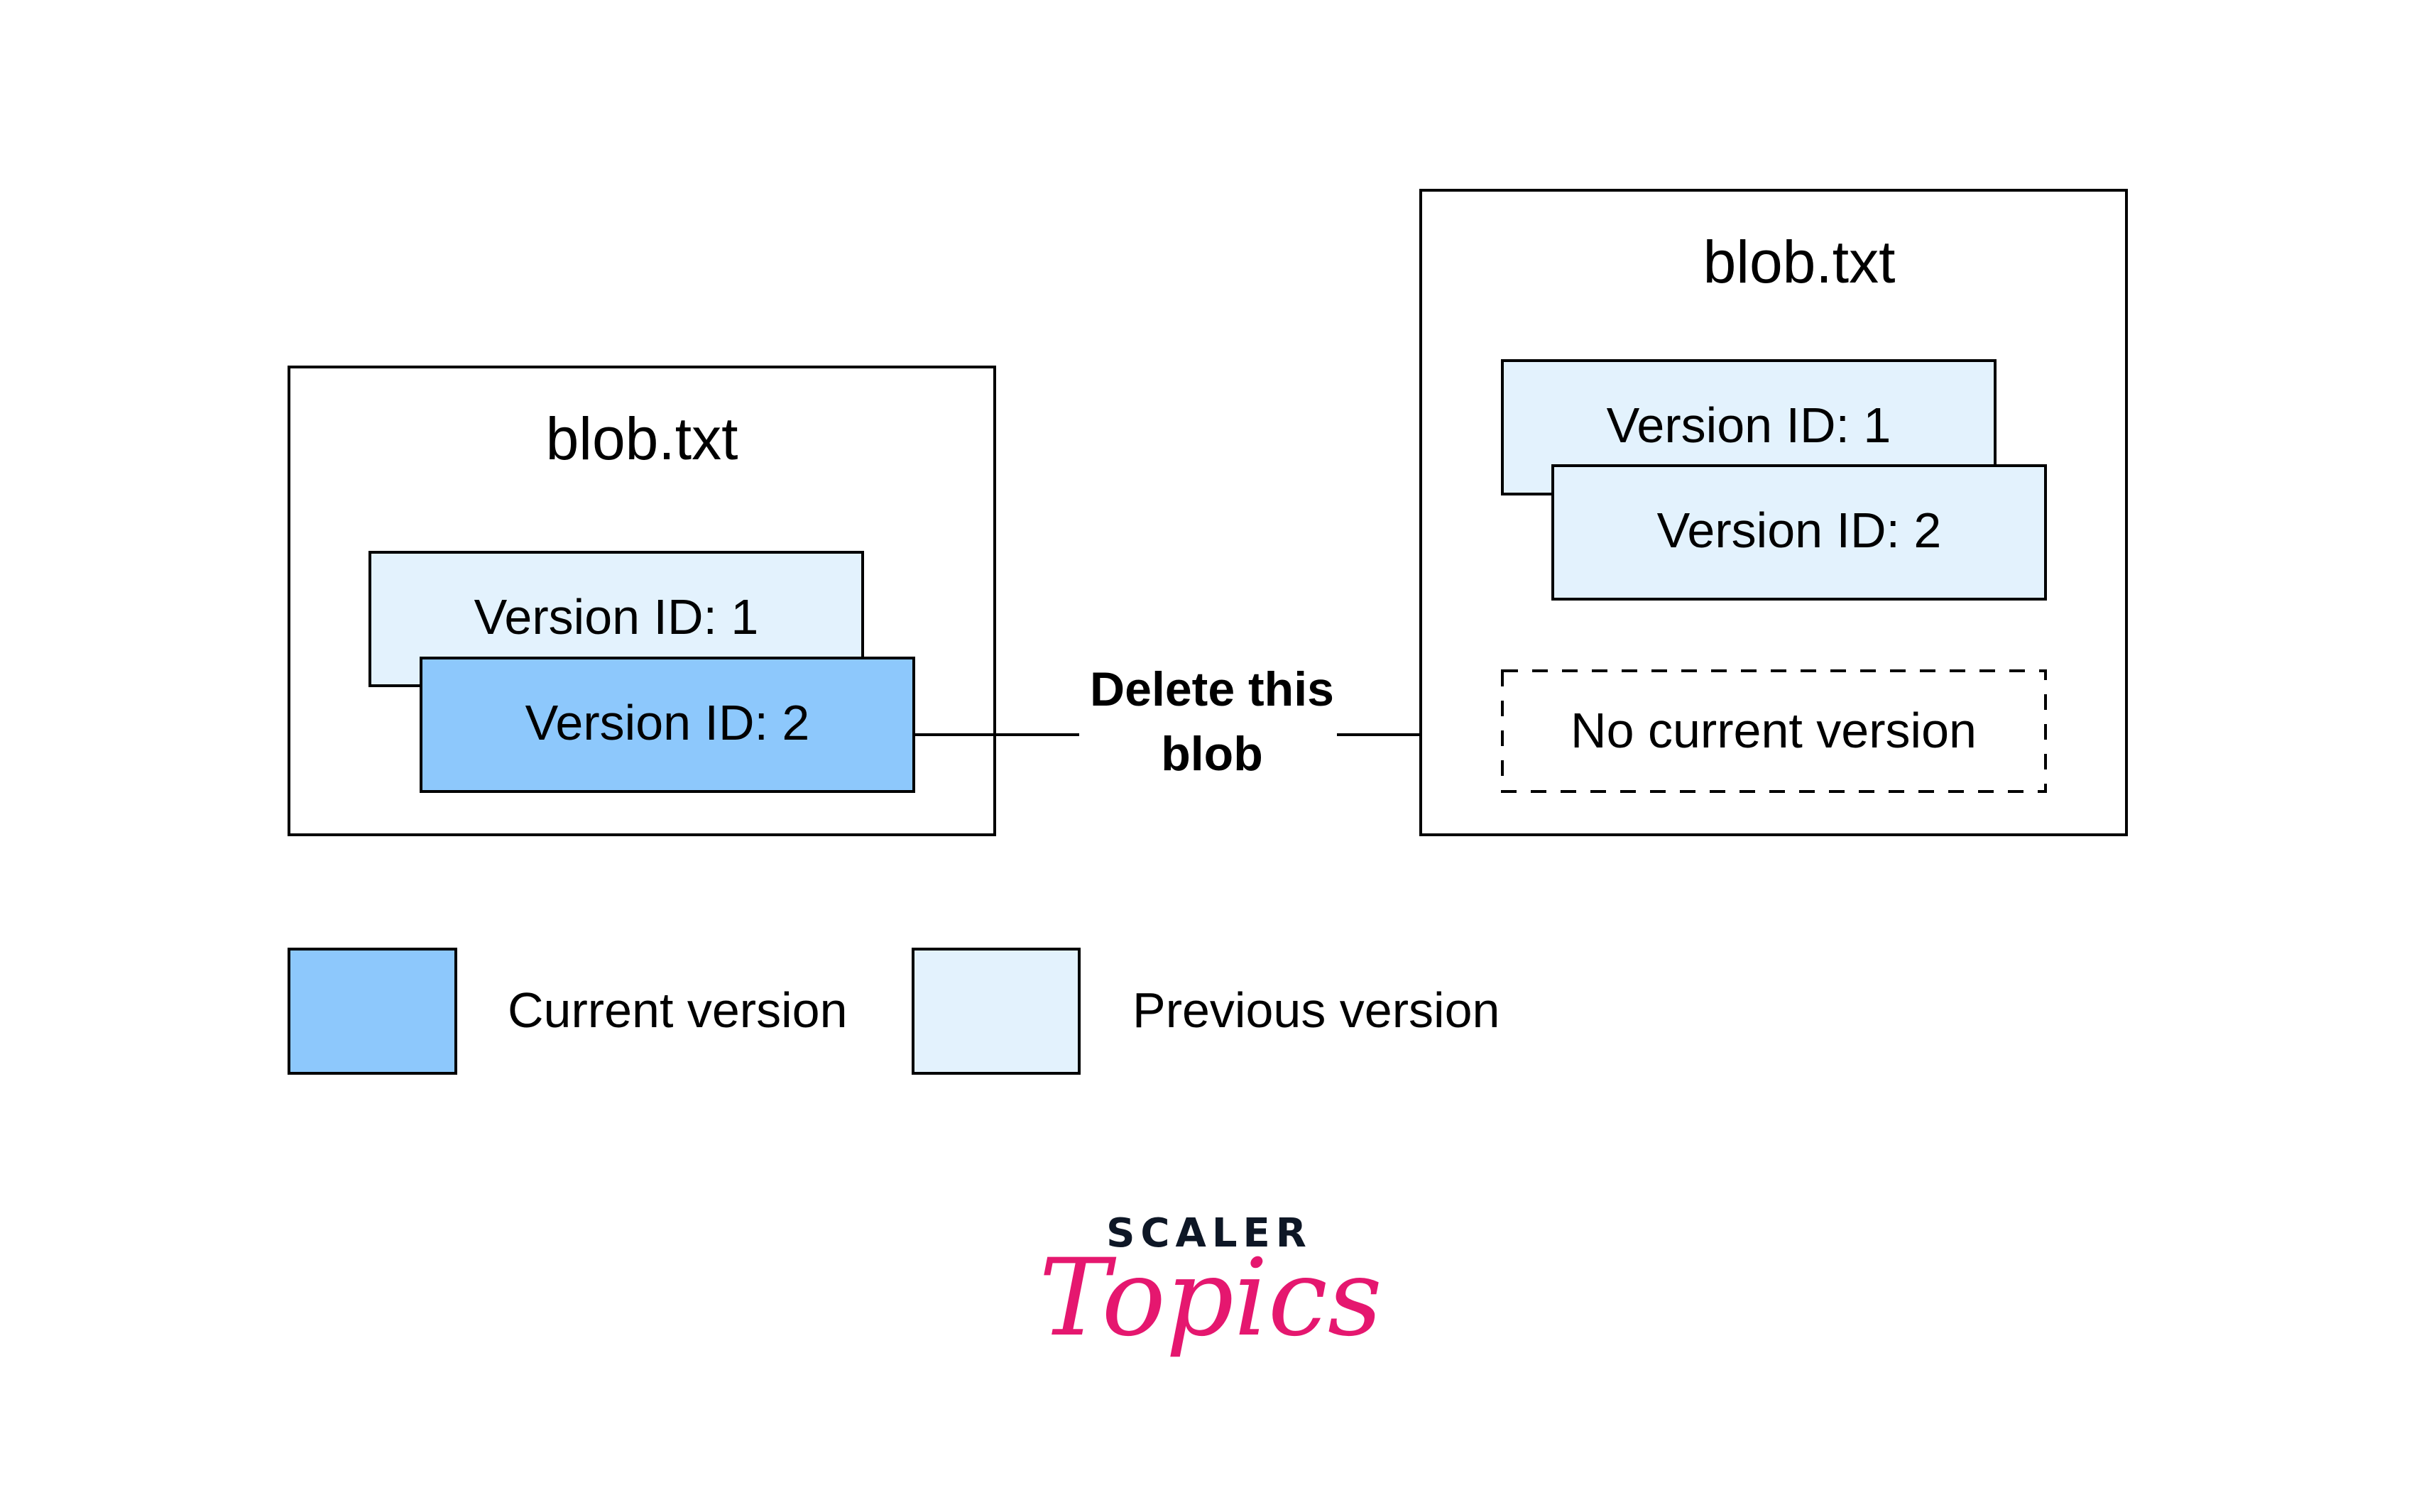  What do you see at coordinates (1749, 425) in the screenshot?
I see `after-version-1-label: Version ID: 1` at bounding box center [1749, 425].